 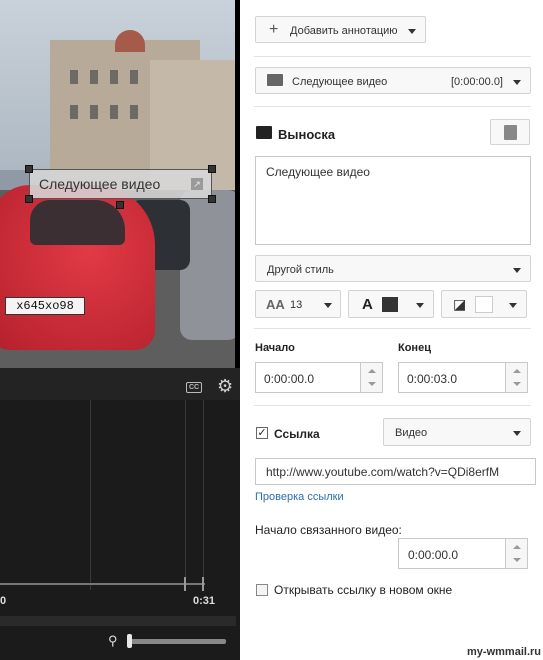 What do you see at coordinates (262, 590) in the screenshot?
I see `new-window-checkbox` at bounding box center [262, 590].